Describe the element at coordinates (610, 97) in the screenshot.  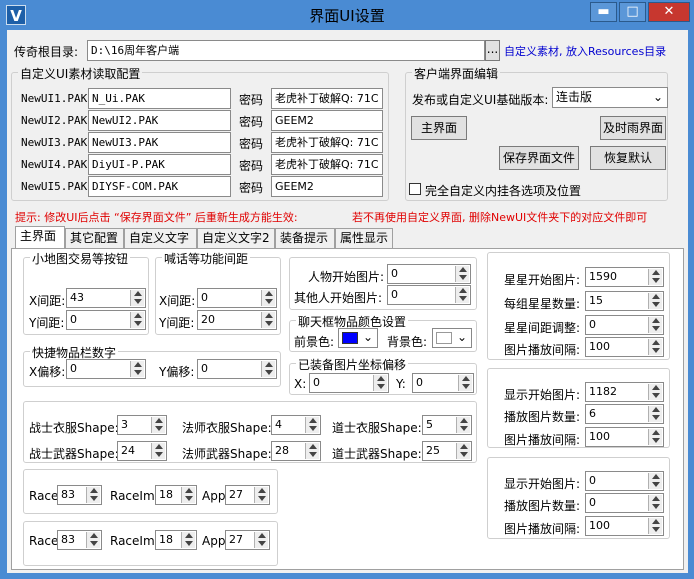
I see `version-select: 连击版 ⌄` at that location.